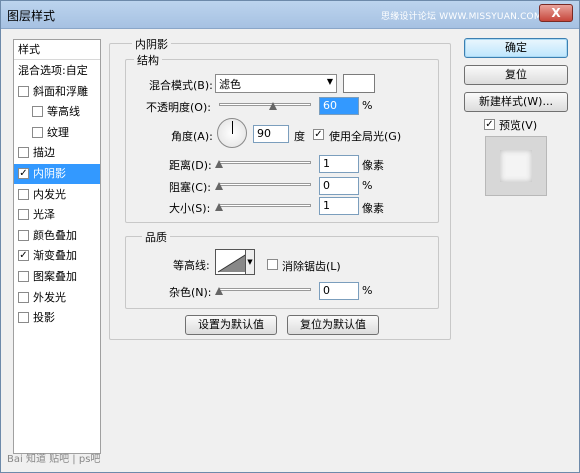 The width and height of the screenshot is (580, 473). I want to click on pattern-overlay-checkbox, so click(23, 276).